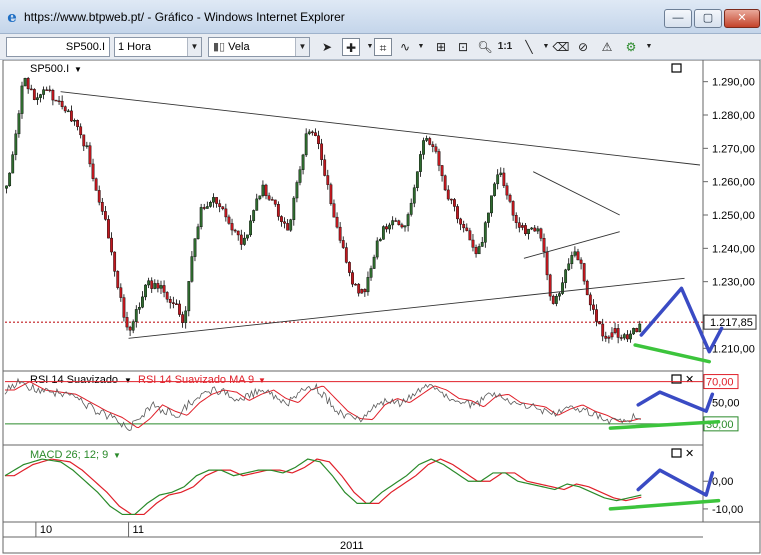 This screenshot has width=761, height=555. I want to click on internet-explorer-icon: e, so click(12, 17).